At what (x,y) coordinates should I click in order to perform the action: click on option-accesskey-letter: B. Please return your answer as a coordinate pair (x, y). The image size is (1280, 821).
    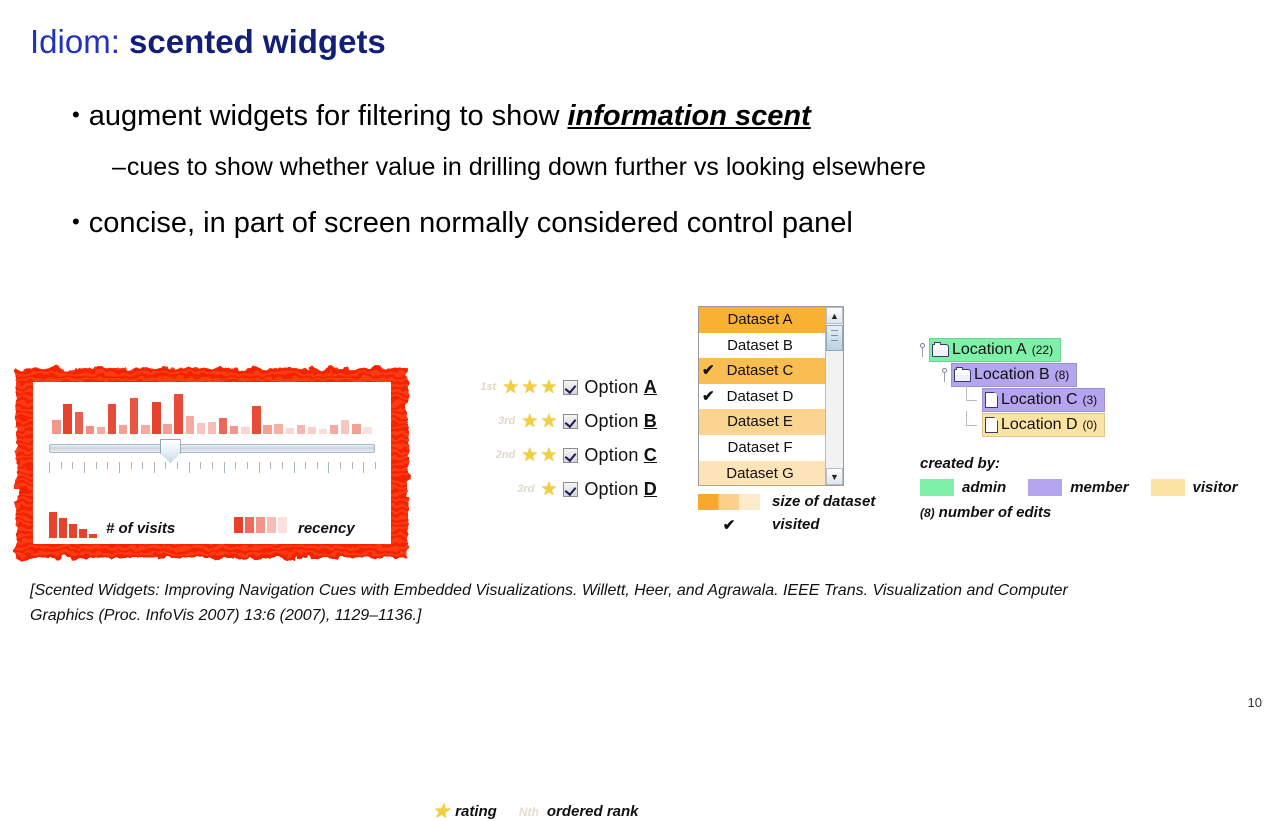
    Looking at the image, I should click on (650, 420).